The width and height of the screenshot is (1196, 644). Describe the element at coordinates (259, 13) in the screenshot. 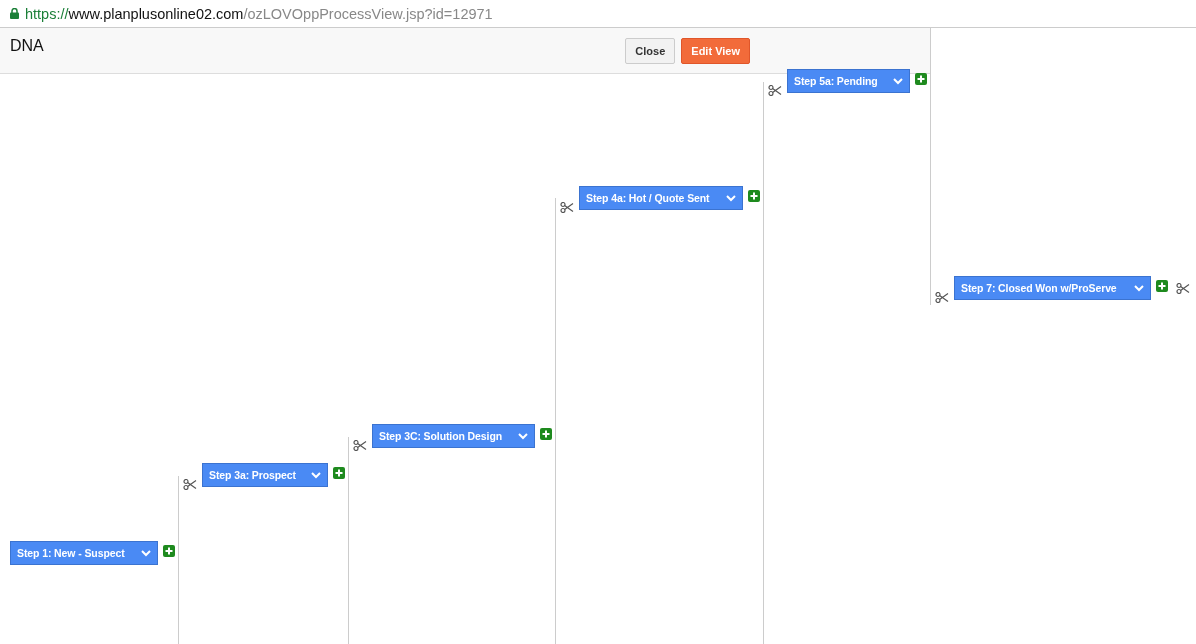

I see `url-text: https://www.planplusonline02.com/ozLOVOppProcessView.jsp?id=12971` at that location.